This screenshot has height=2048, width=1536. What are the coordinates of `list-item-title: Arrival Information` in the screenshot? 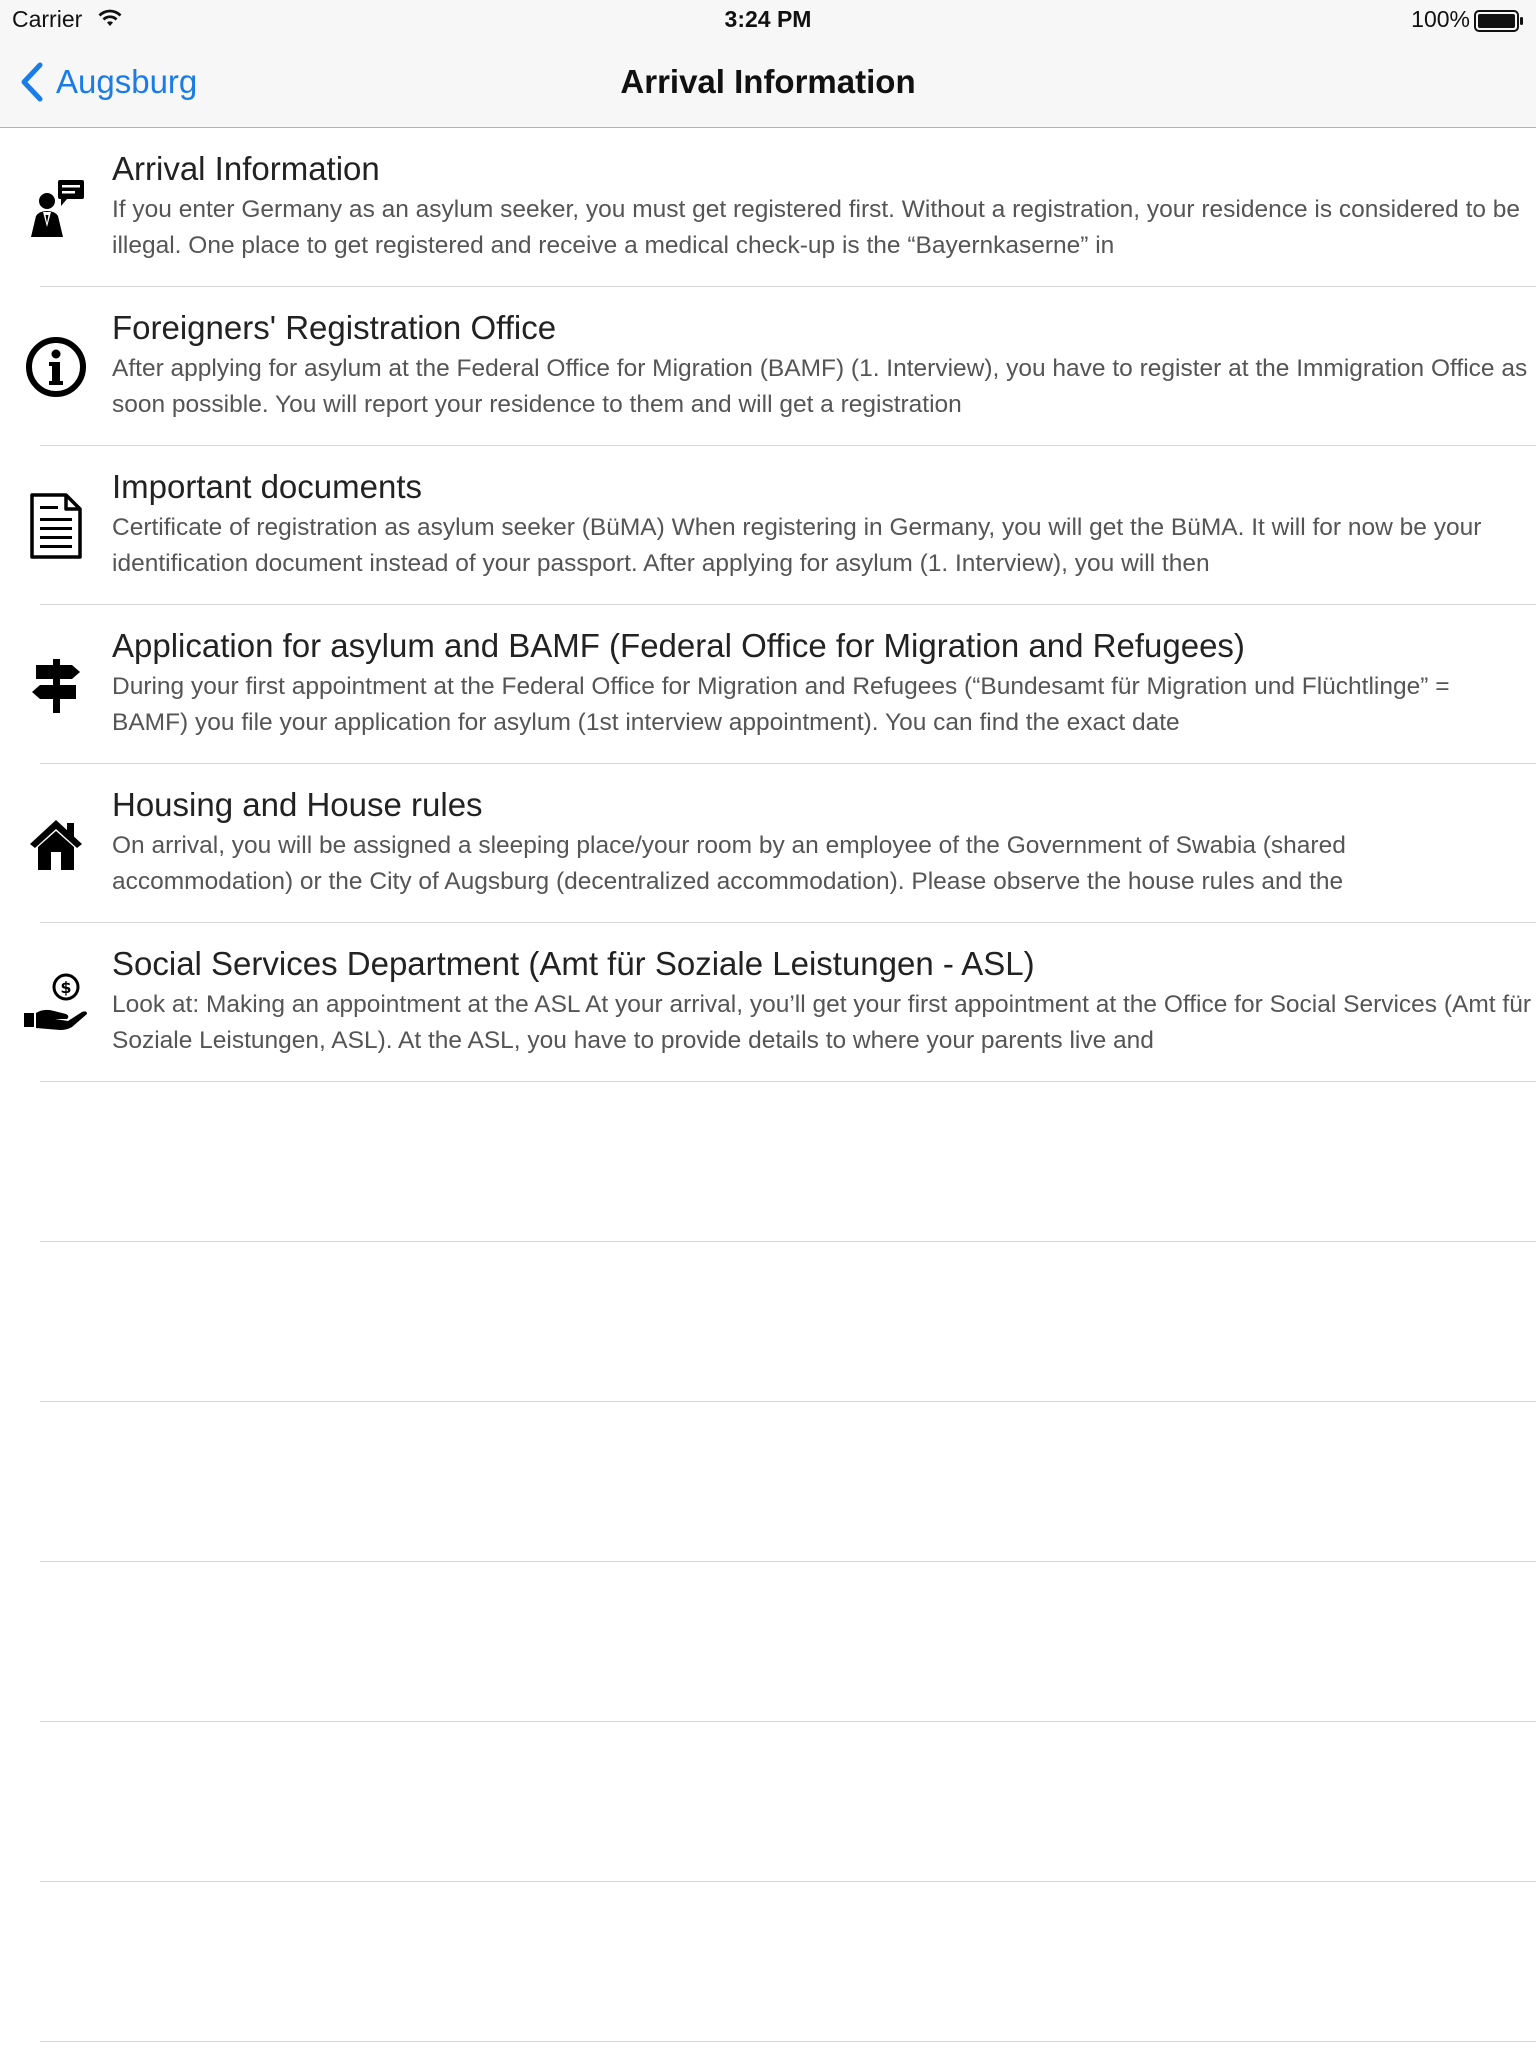 It's located at (246, 168).